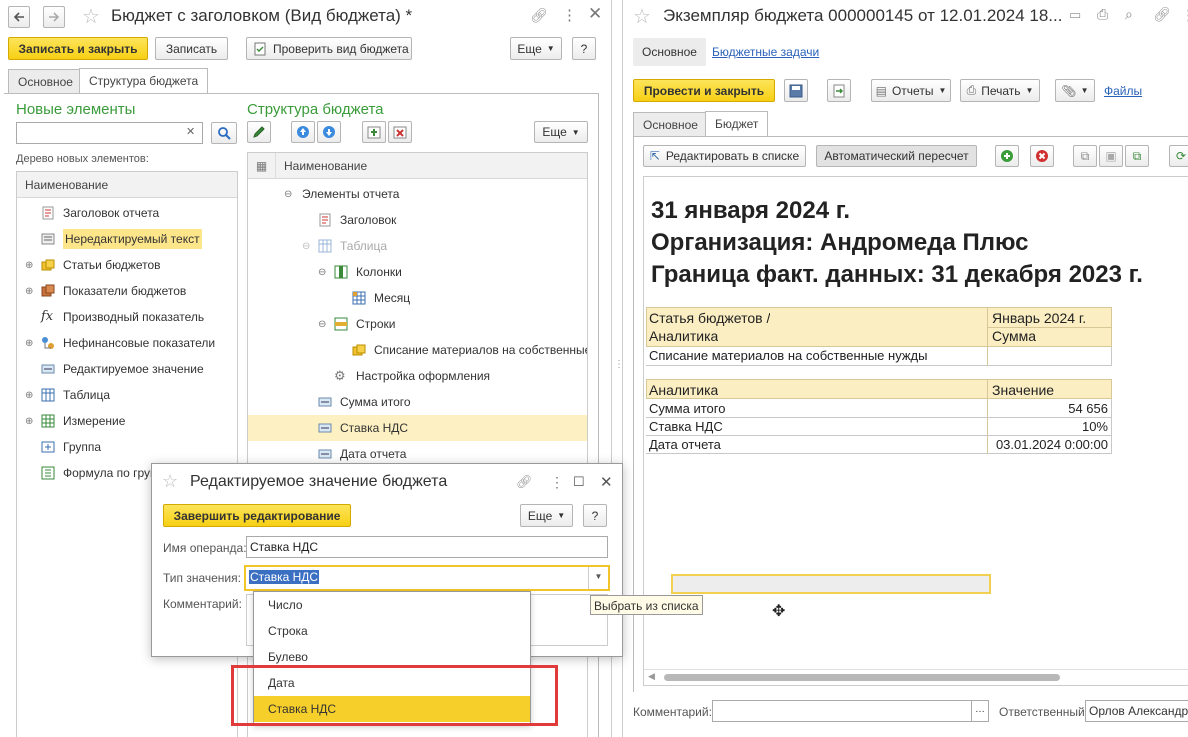  I want to click on nav-main: Основное, so click(669, 52).